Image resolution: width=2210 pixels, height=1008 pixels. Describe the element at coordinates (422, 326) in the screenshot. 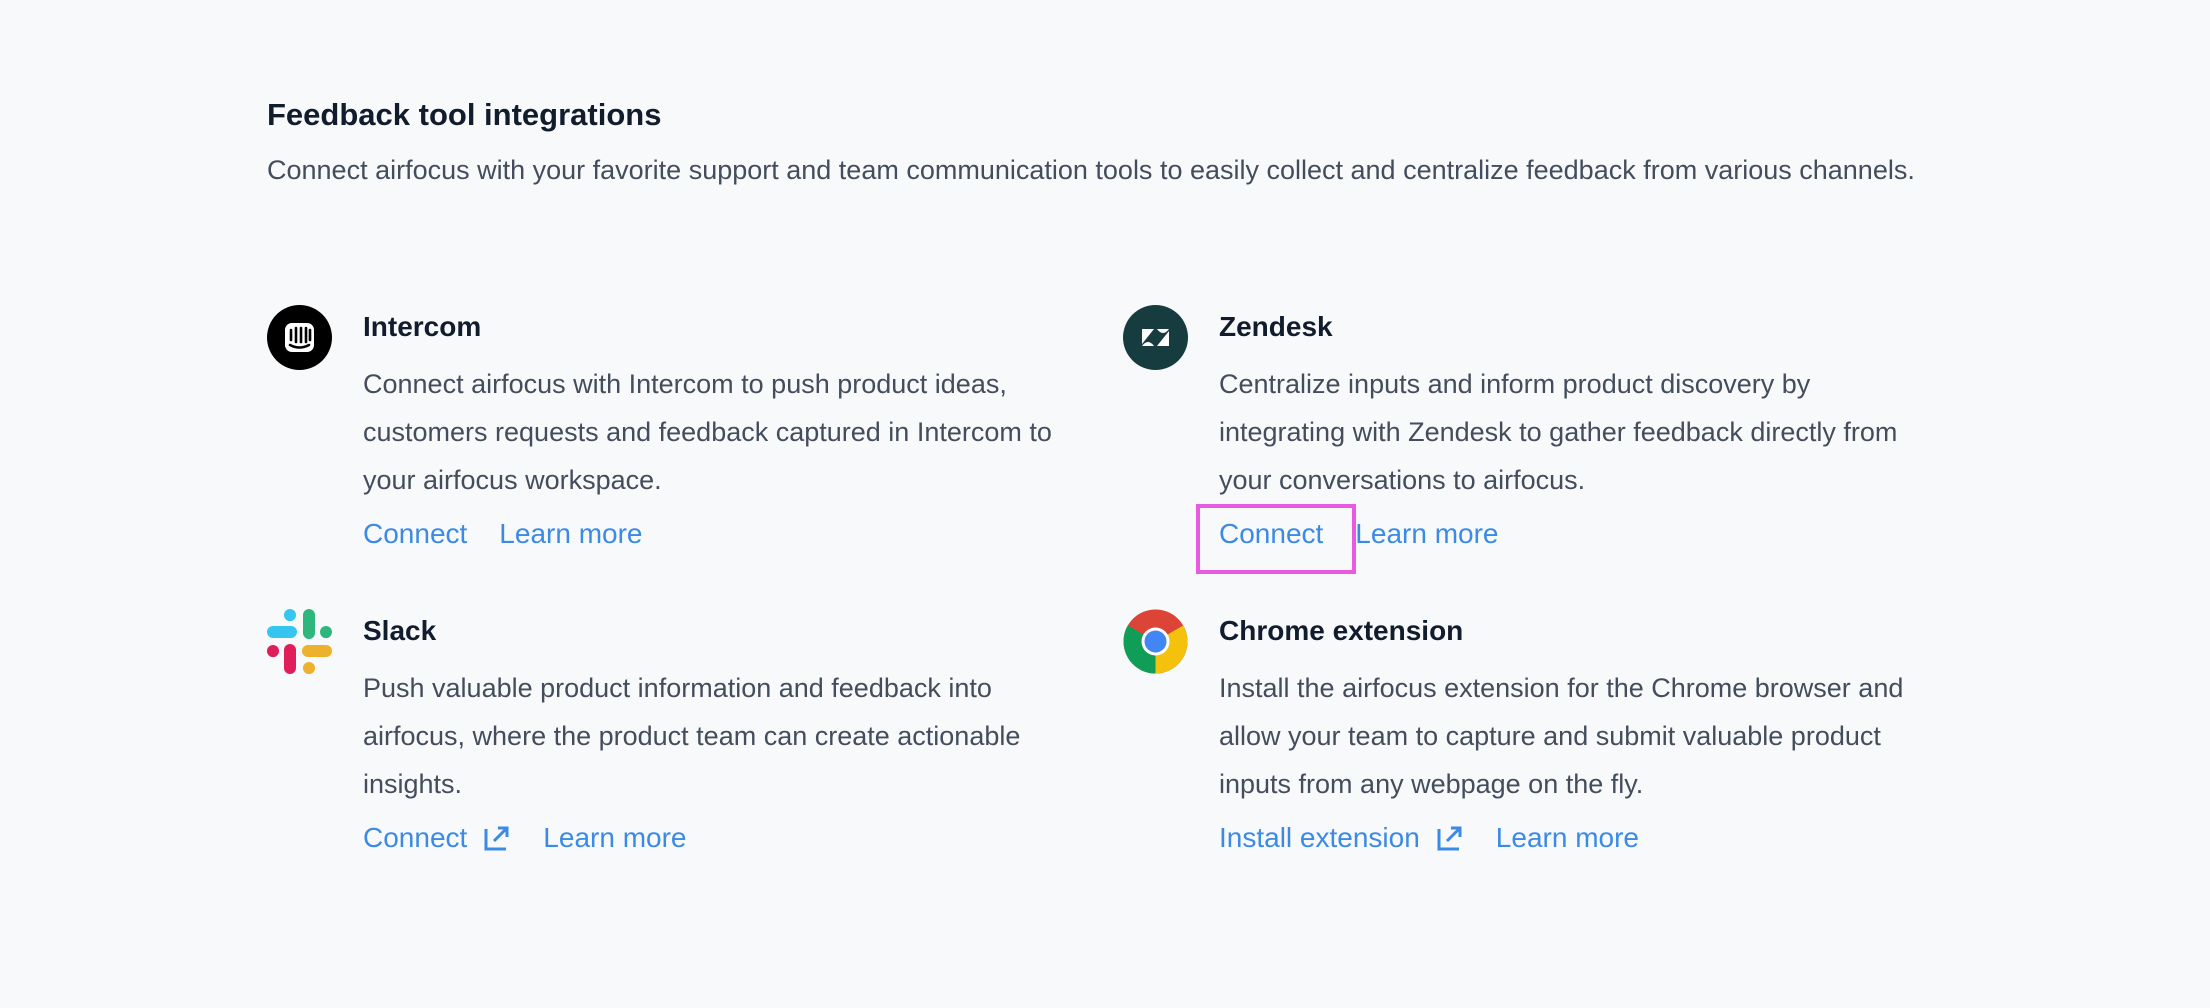

I see `integration-title: Intercom` at that location.